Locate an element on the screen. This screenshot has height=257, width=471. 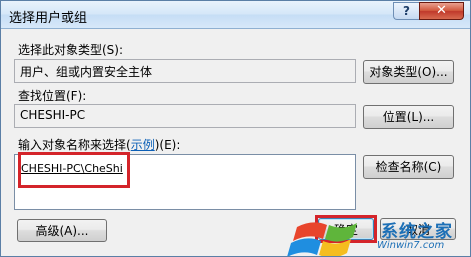
ok-highlight-box is located at coordinates (346, 229).